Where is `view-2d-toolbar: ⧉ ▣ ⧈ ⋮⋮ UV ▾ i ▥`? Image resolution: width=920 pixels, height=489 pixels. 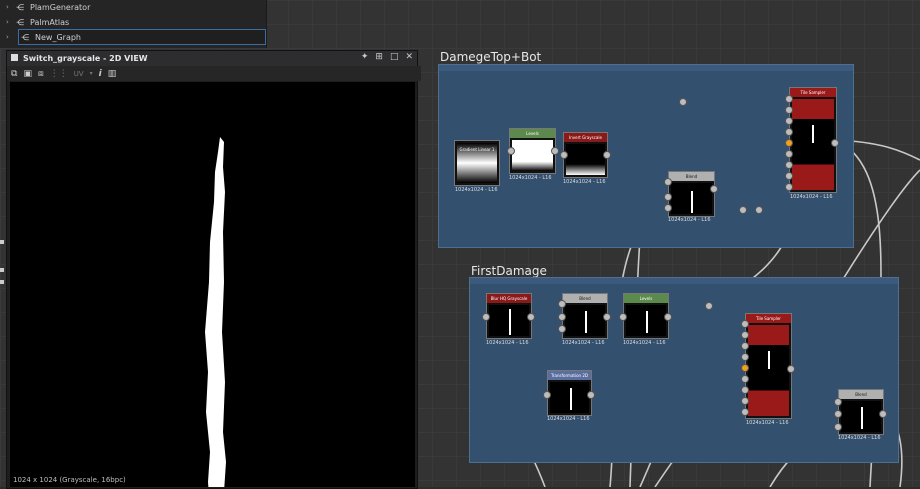
view-2d-toolbar: ⧉ ▣ ⧈ ⋮⋮ UV ▾ i ▥ is located at coordinates (214, 73).